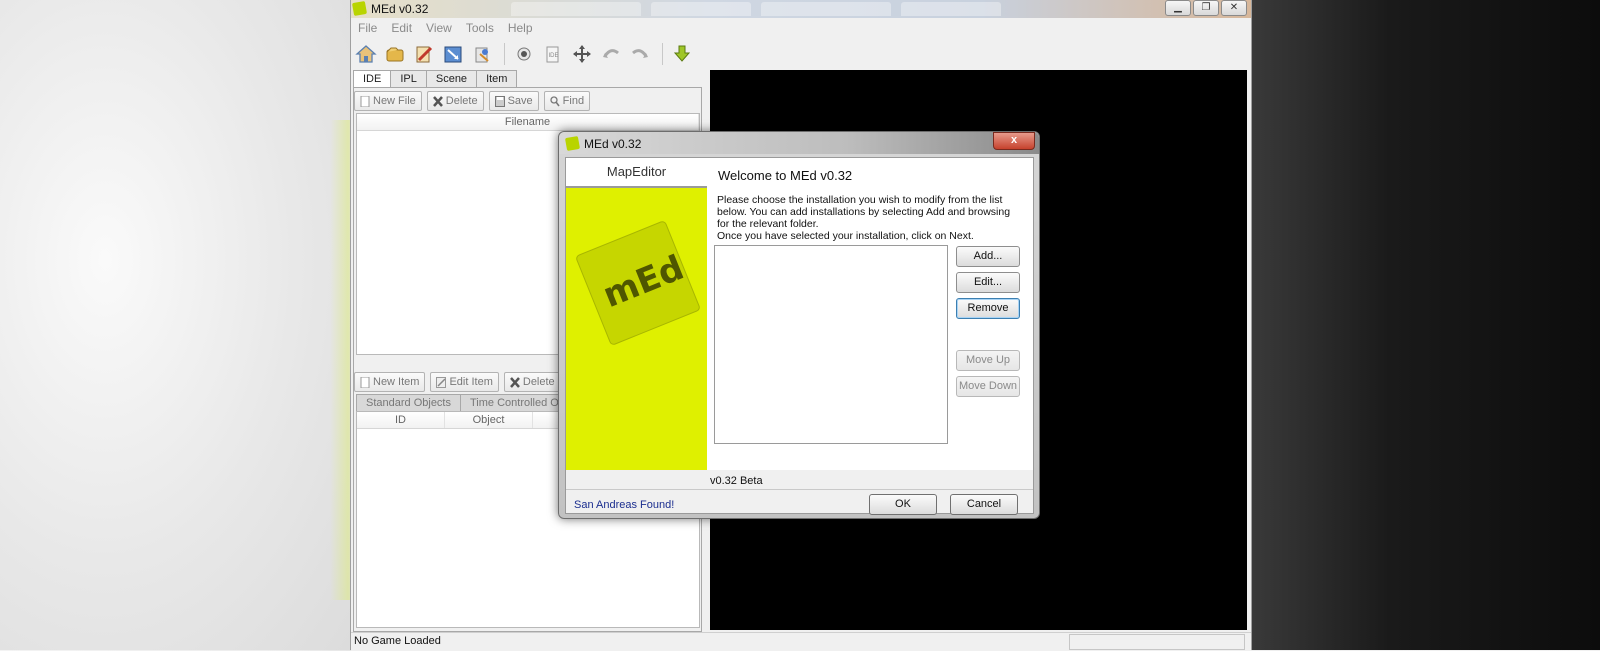 The width and height of the screenshot is (1600, 651). What do you see at coordinates (801, 641) in the screenshot?
I see `status-bar: No Game Loaded` at bounding box center [801, 641].